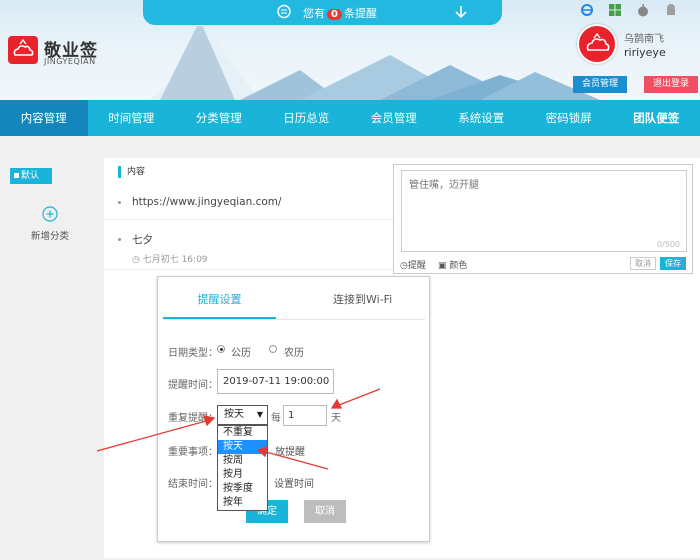  Describe the element at coordinates (259, 414) in the screenshot. I see `dropdown-caret-icon: ▼` at that location.